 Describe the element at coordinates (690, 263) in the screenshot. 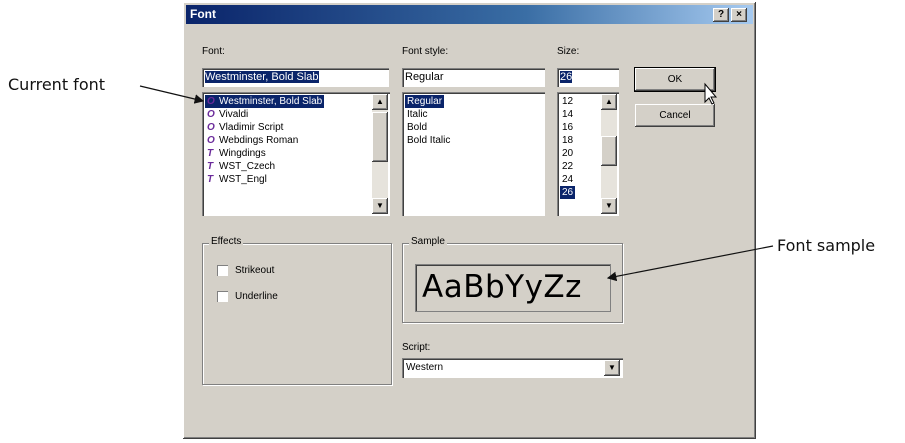

I see `font-sample-arrow` at that location.